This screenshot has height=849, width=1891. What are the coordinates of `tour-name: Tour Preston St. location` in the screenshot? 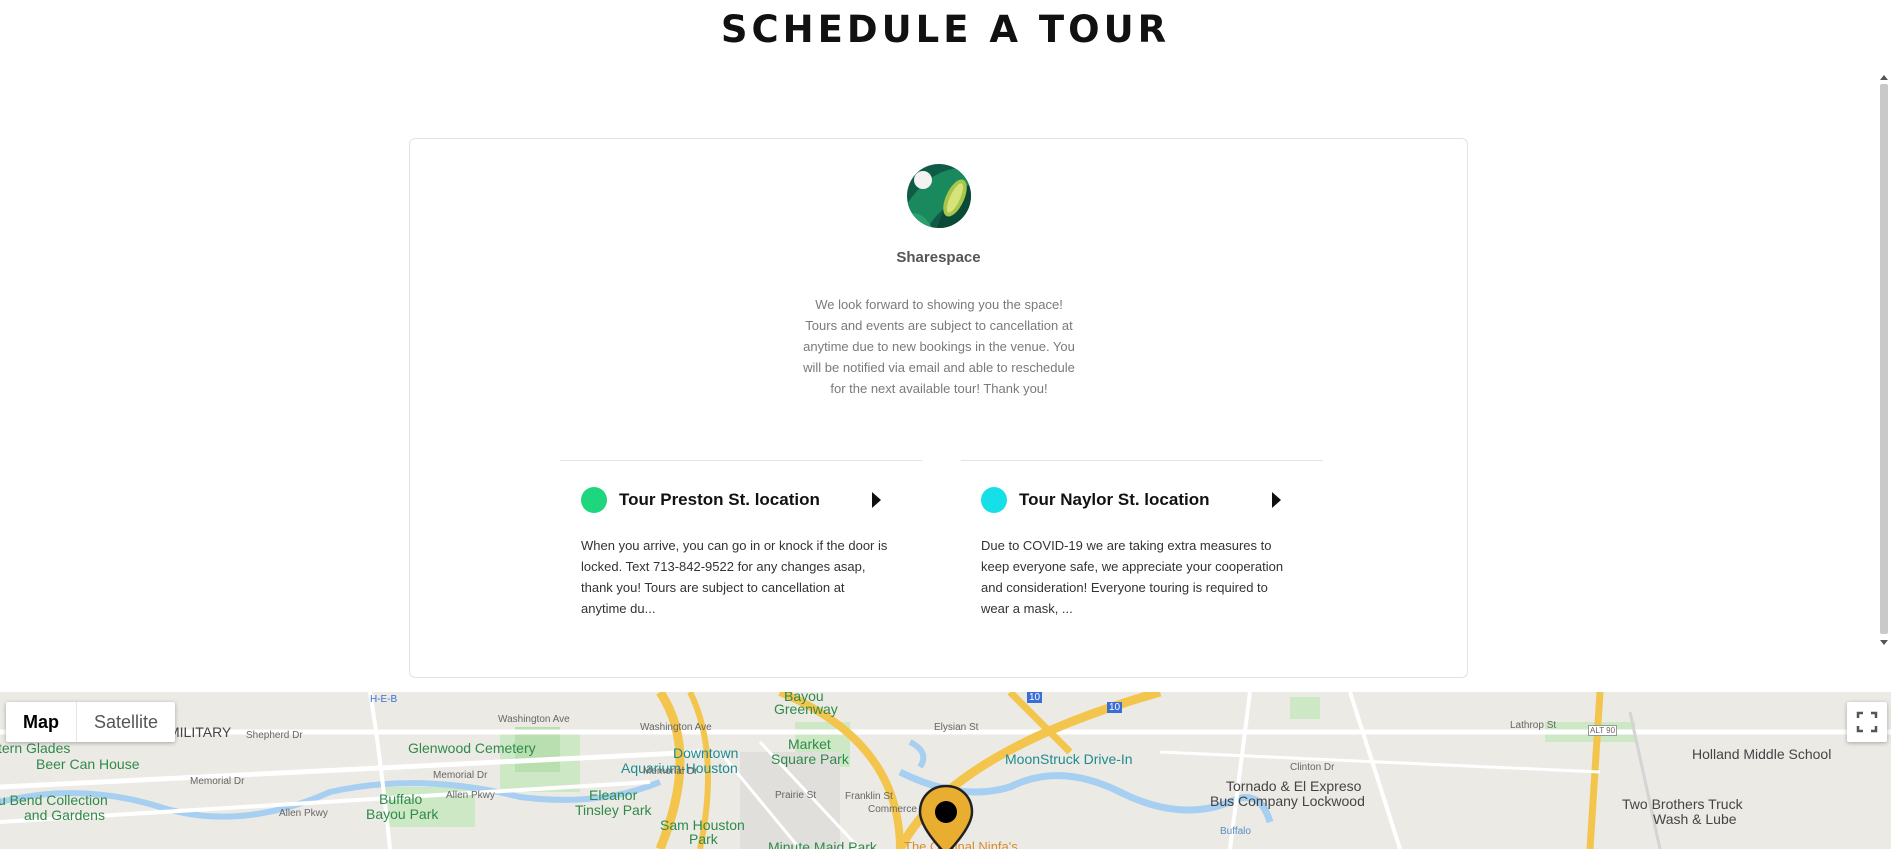 It's located at (745, 500).